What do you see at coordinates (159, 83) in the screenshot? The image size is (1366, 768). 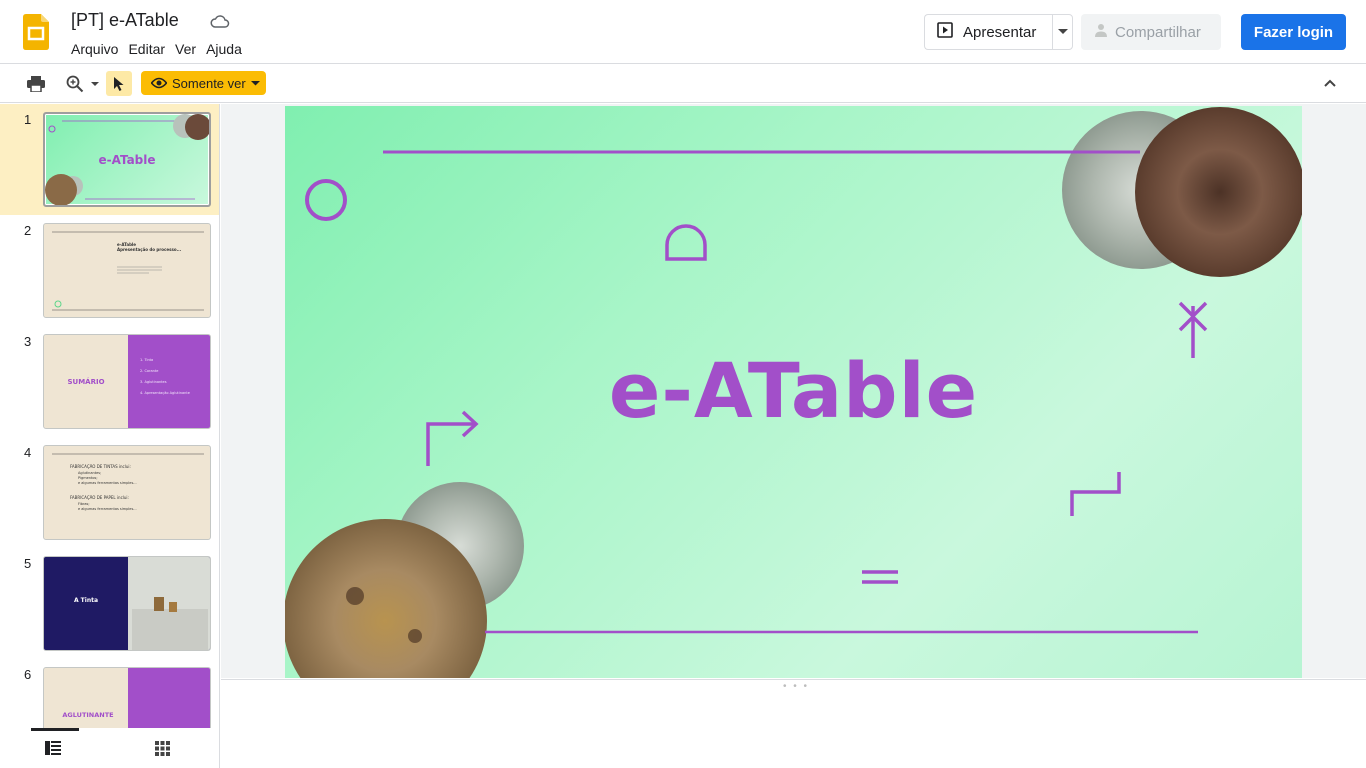 I see `eye-icon` at bounding box center [159, 83].